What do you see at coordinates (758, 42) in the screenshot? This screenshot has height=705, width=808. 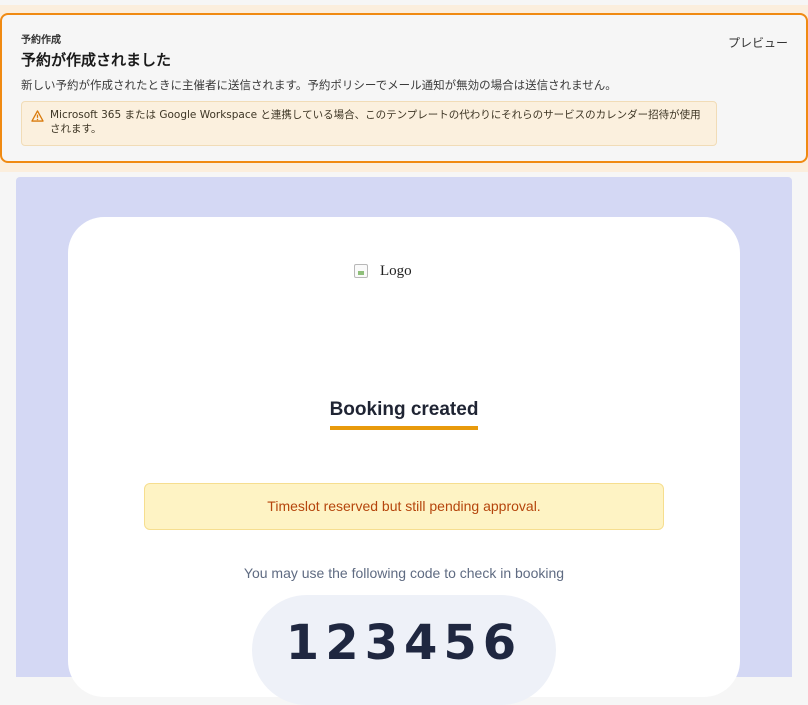 I see `preview-button: プレビュー` at bounding box center [758, 42].